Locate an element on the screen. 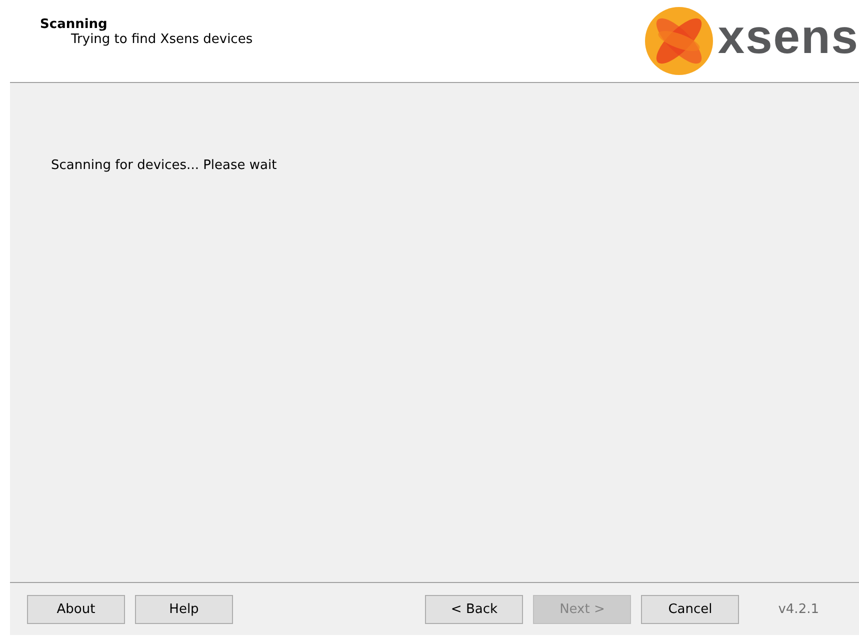  logo-icon is located at coordinates (679, 41).